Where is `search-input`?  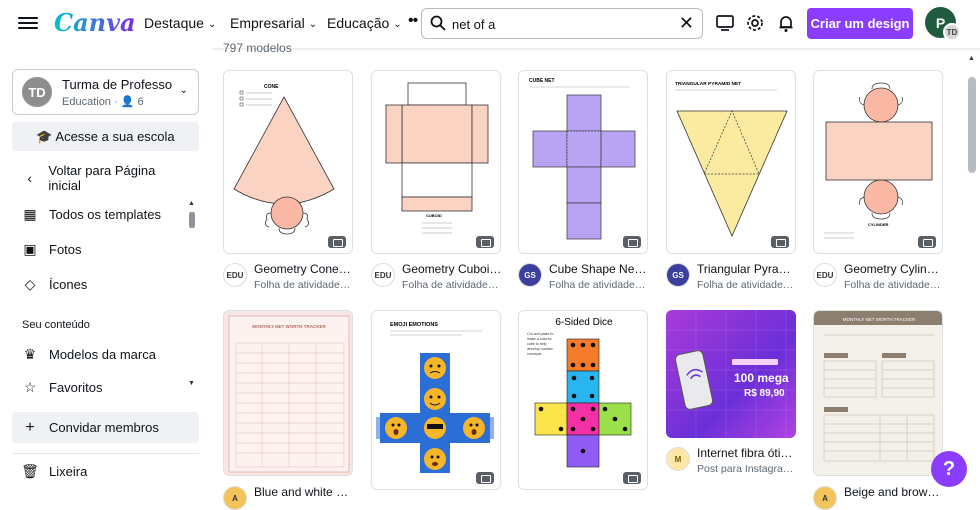
search-input is located at coordinates (562, 24).